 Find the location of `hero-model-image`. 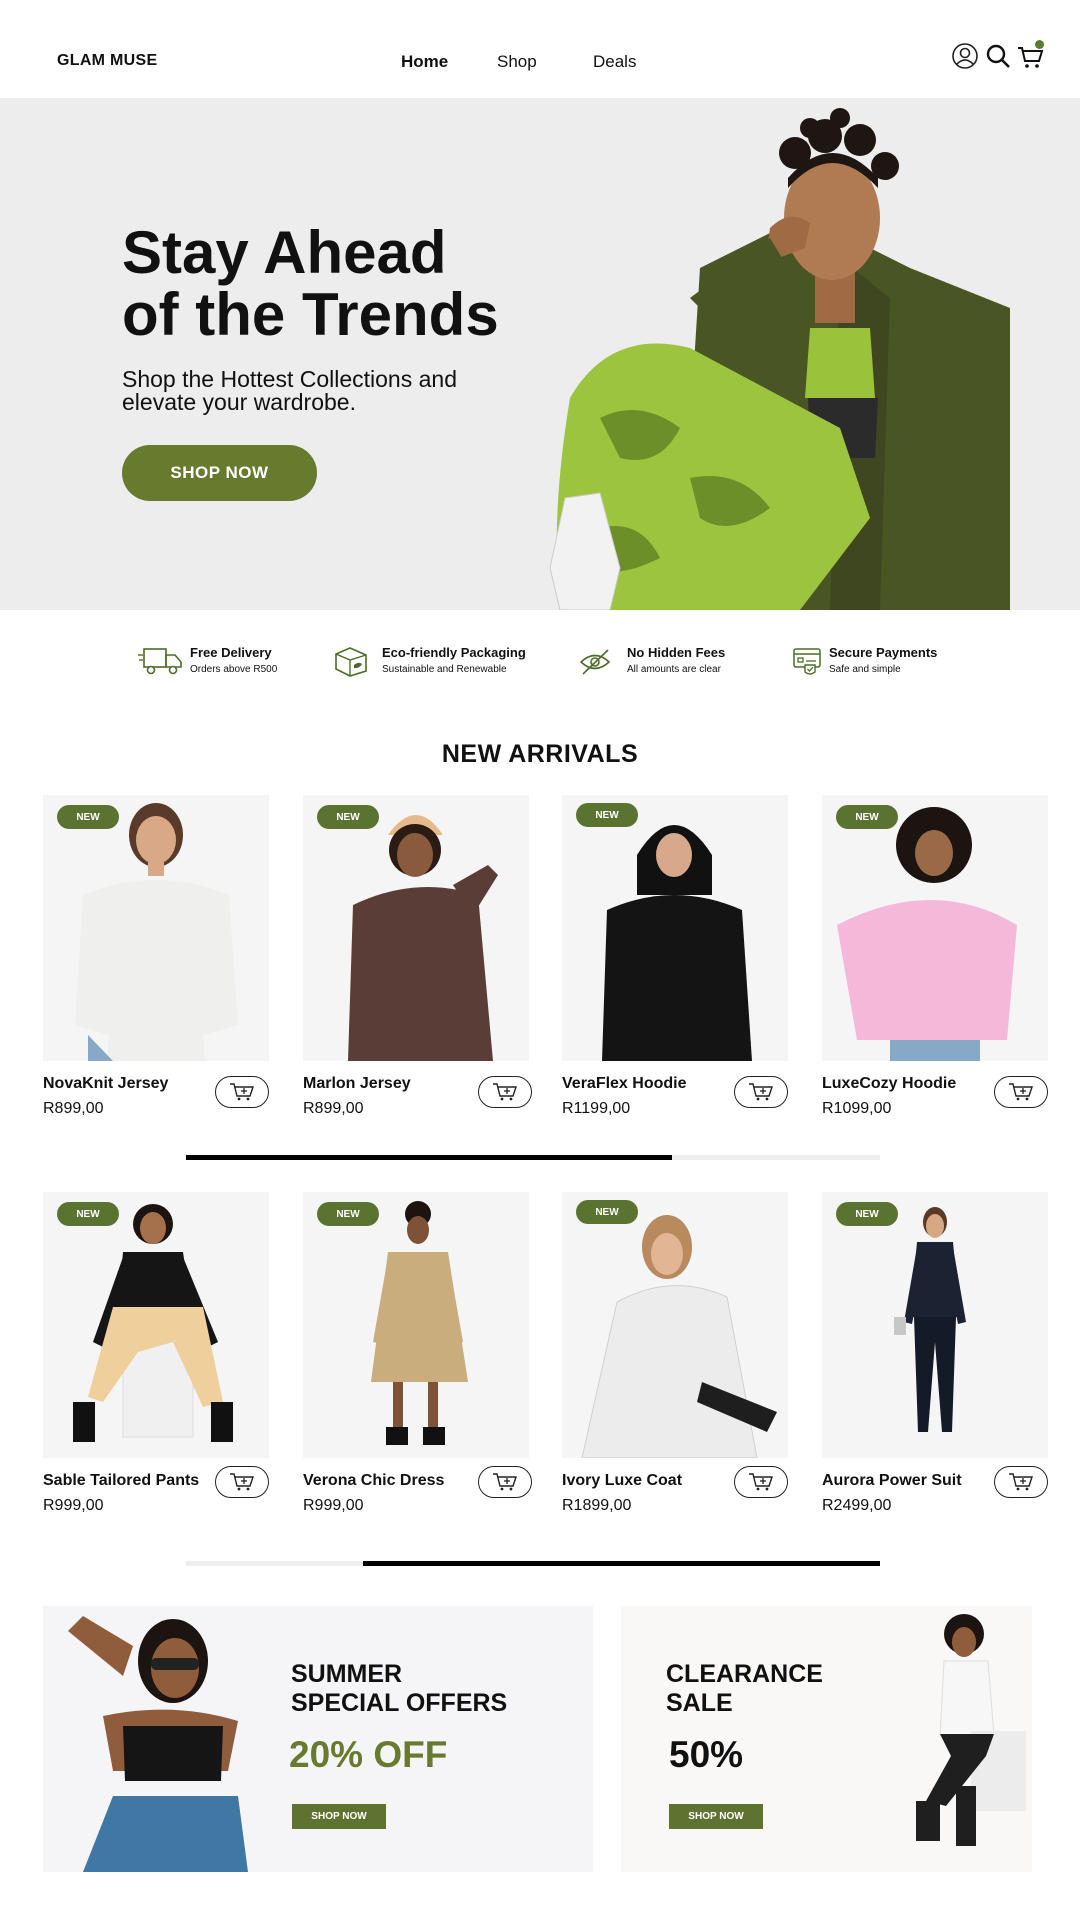

hero-model-image is located at coordinates (779, 359).